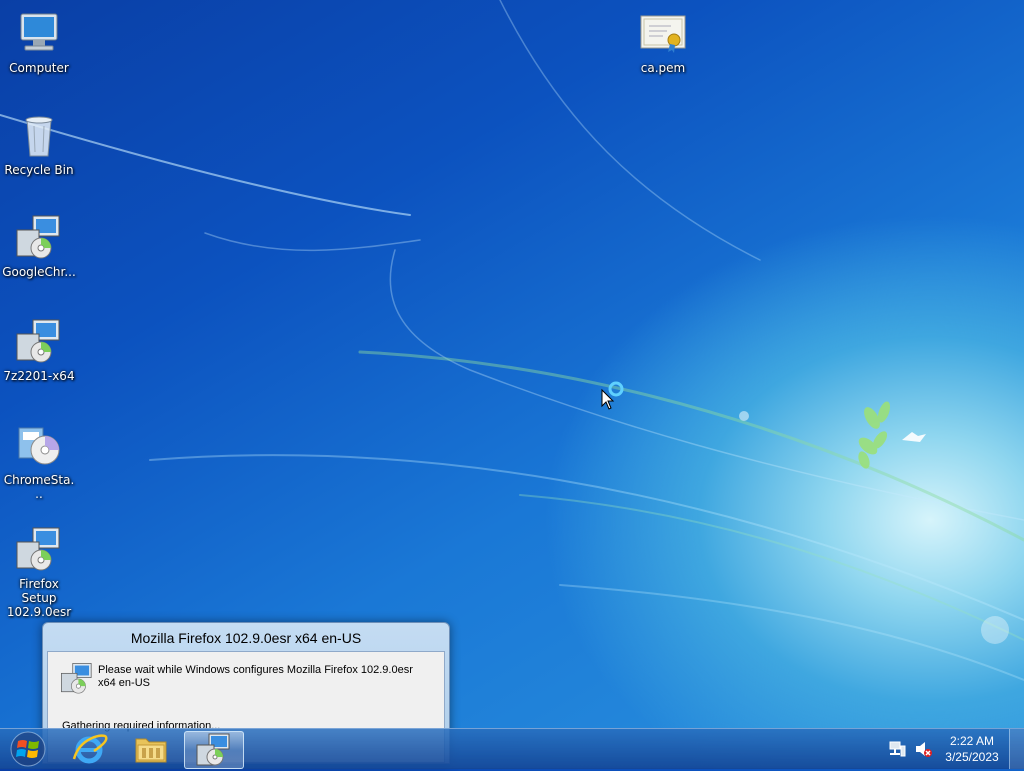 The height and width of the screenshot is (771, 1024). Describe the element at coordinates (39, 136) in the screenshot. I see `recycle-bin-icon` at that location.